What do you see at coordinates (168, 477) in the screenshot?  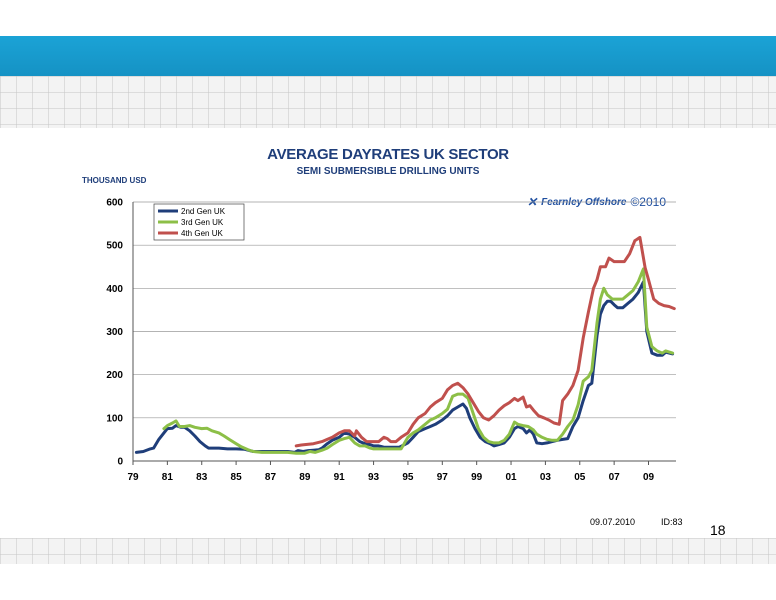 I see `x-tick-label: 81` at bounding box center [168, 477].